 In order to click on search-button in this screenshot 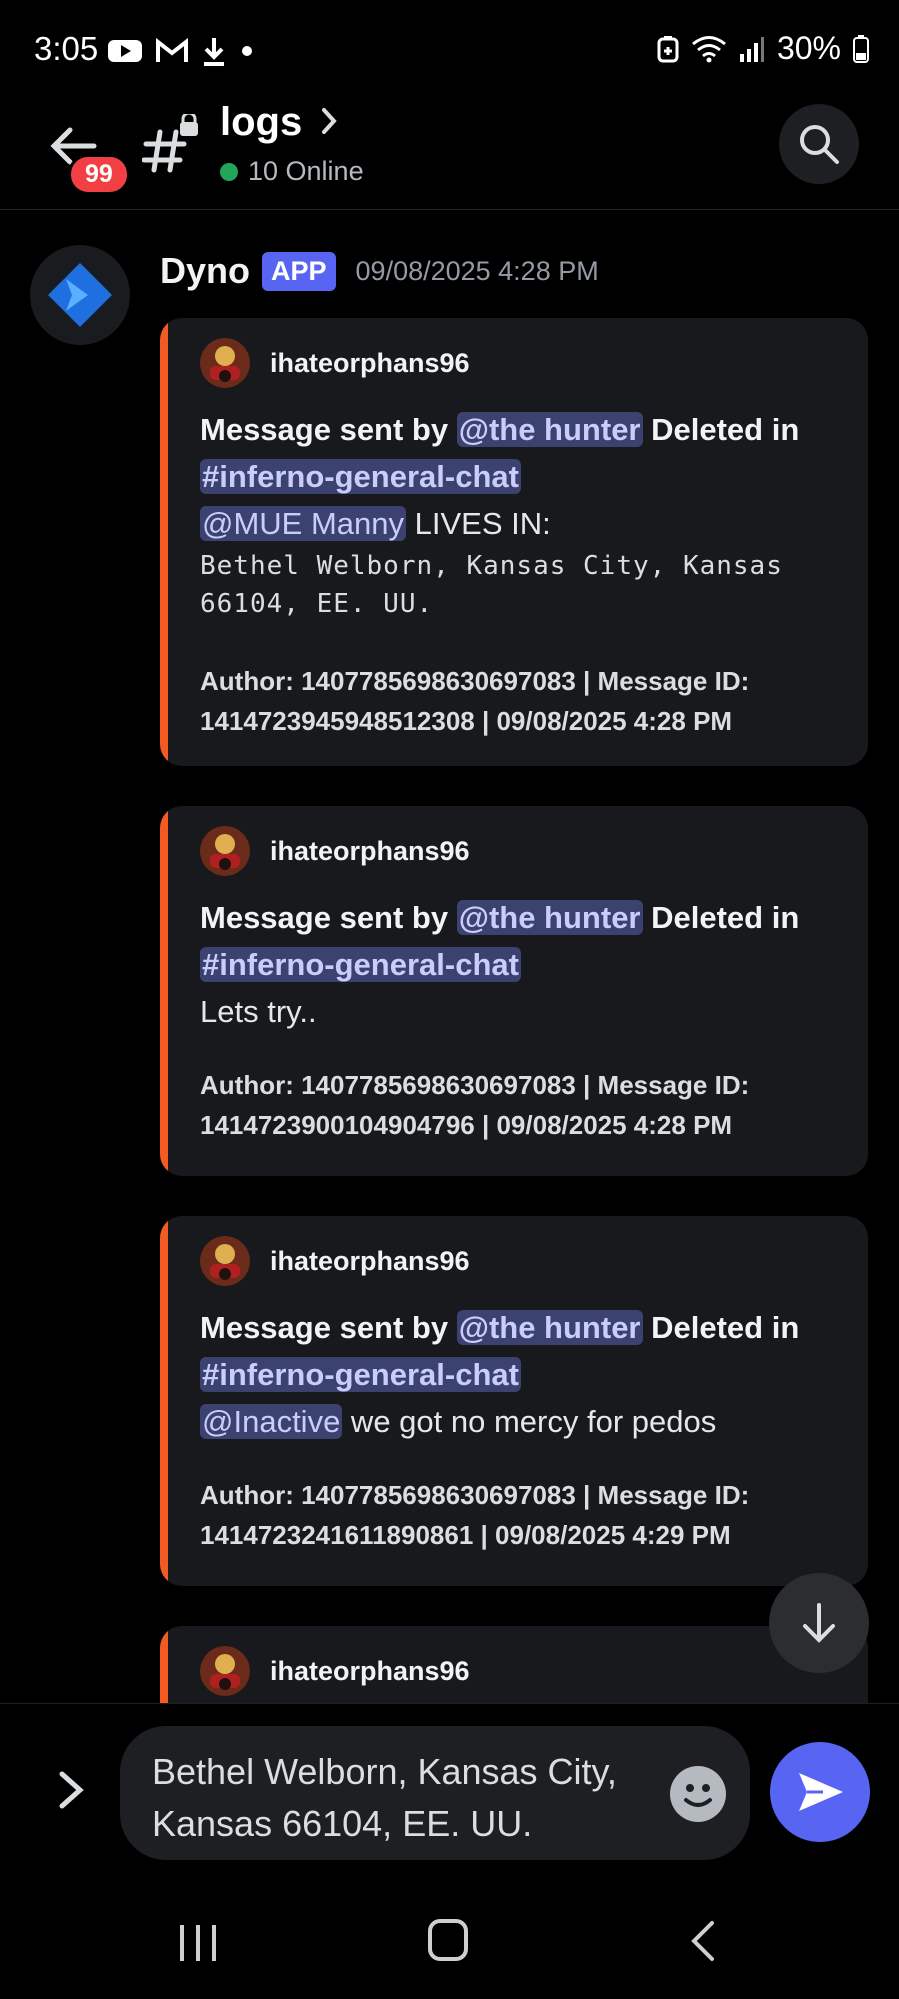, I will do `click(819, 144)`.